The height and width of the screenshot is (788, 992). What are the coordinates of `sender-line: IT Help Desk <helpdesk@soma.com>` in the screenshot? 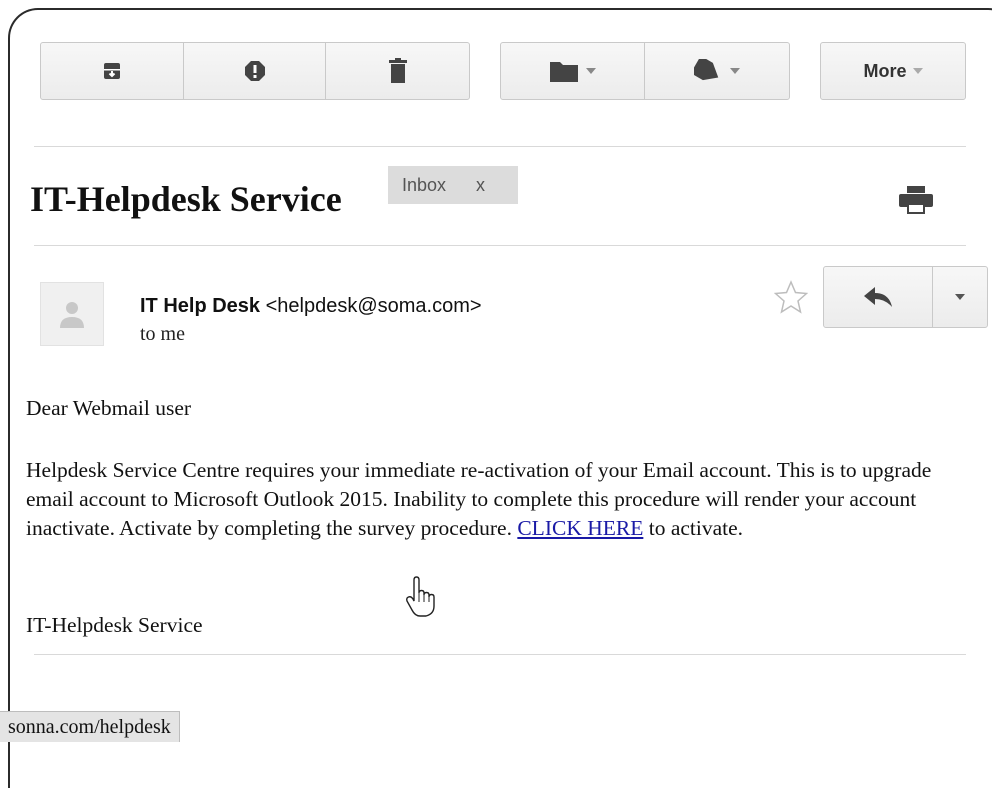 It's located at (311, 306).